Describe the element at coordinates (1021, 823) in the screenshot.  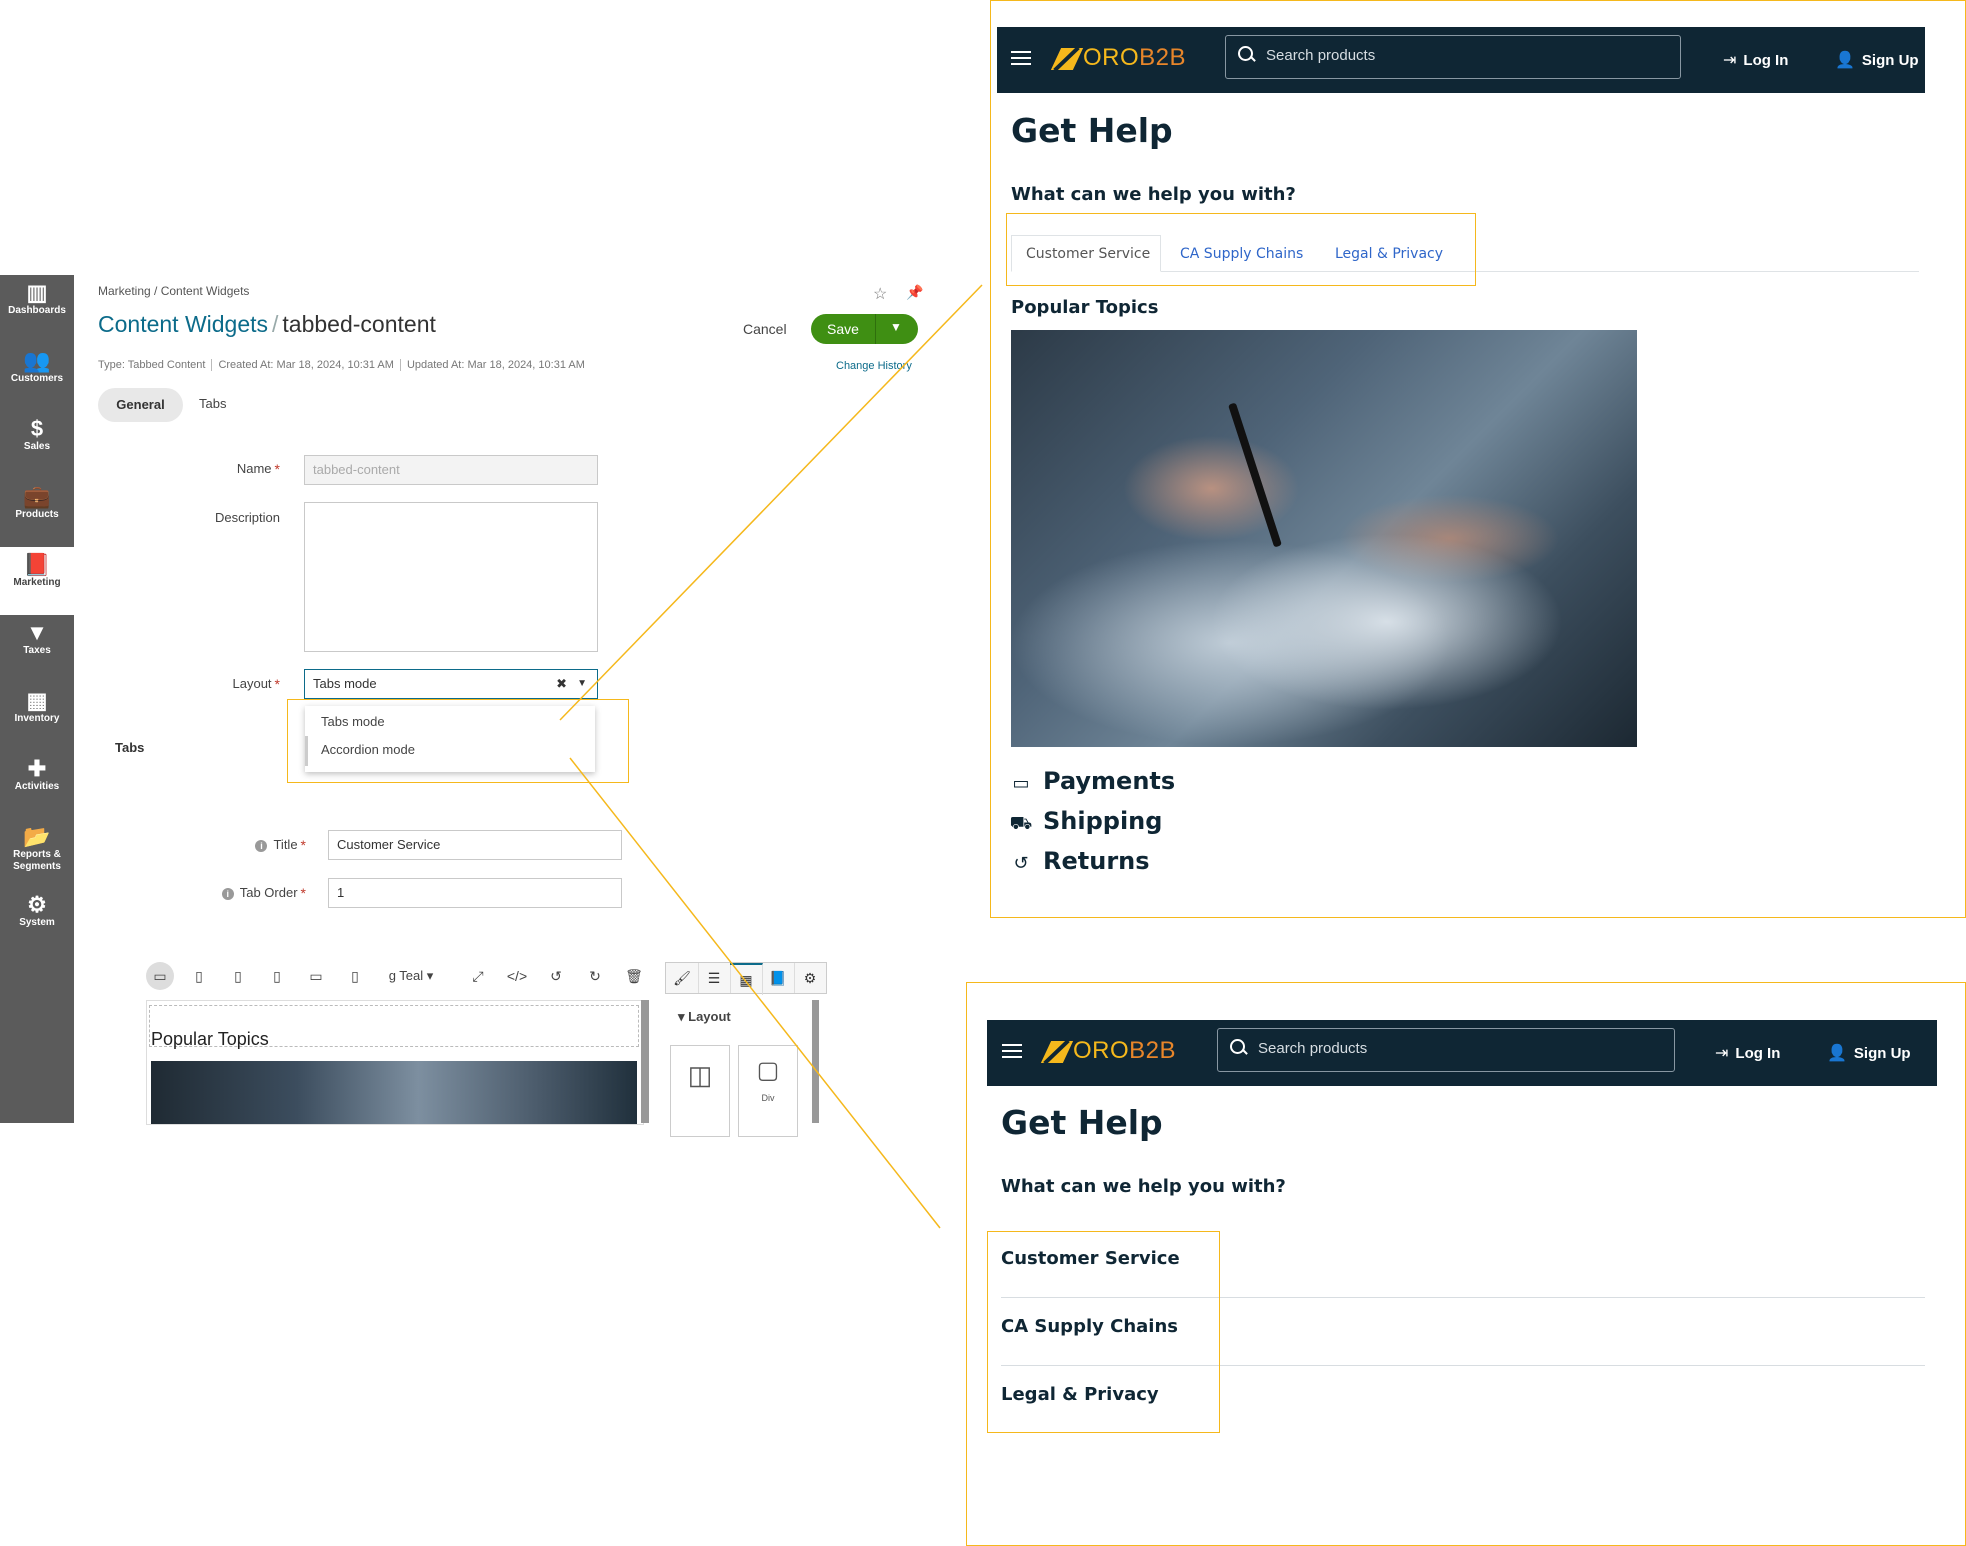
I see `truck-icon: ⛟` at that location.